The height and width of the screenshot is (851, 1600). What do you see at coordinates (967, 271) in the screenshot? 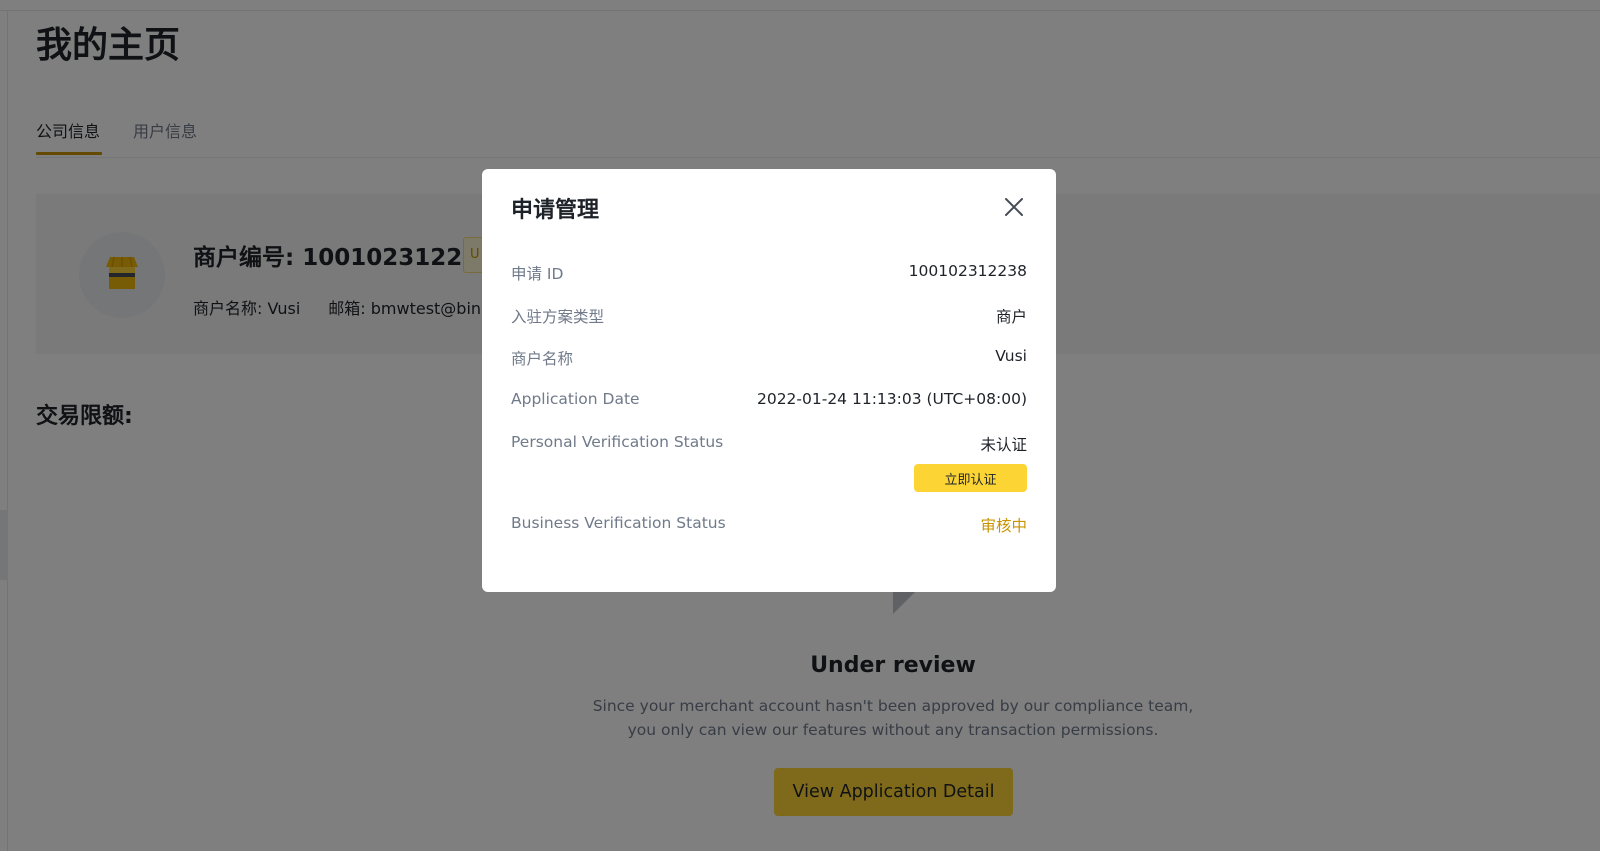
I see `row-value: 100102312238` at bounding box center [967, 271].